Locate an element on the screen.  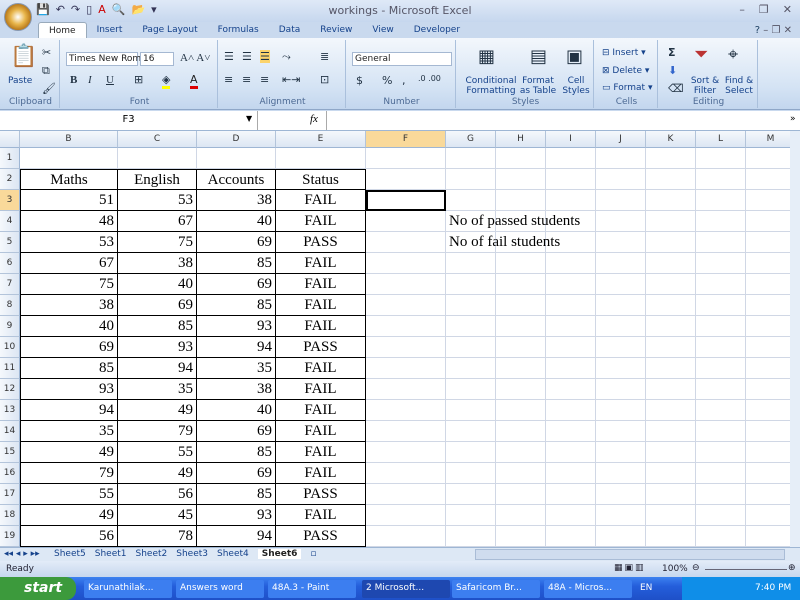
row-header-12: 12 is located at coordinates (10, 389).